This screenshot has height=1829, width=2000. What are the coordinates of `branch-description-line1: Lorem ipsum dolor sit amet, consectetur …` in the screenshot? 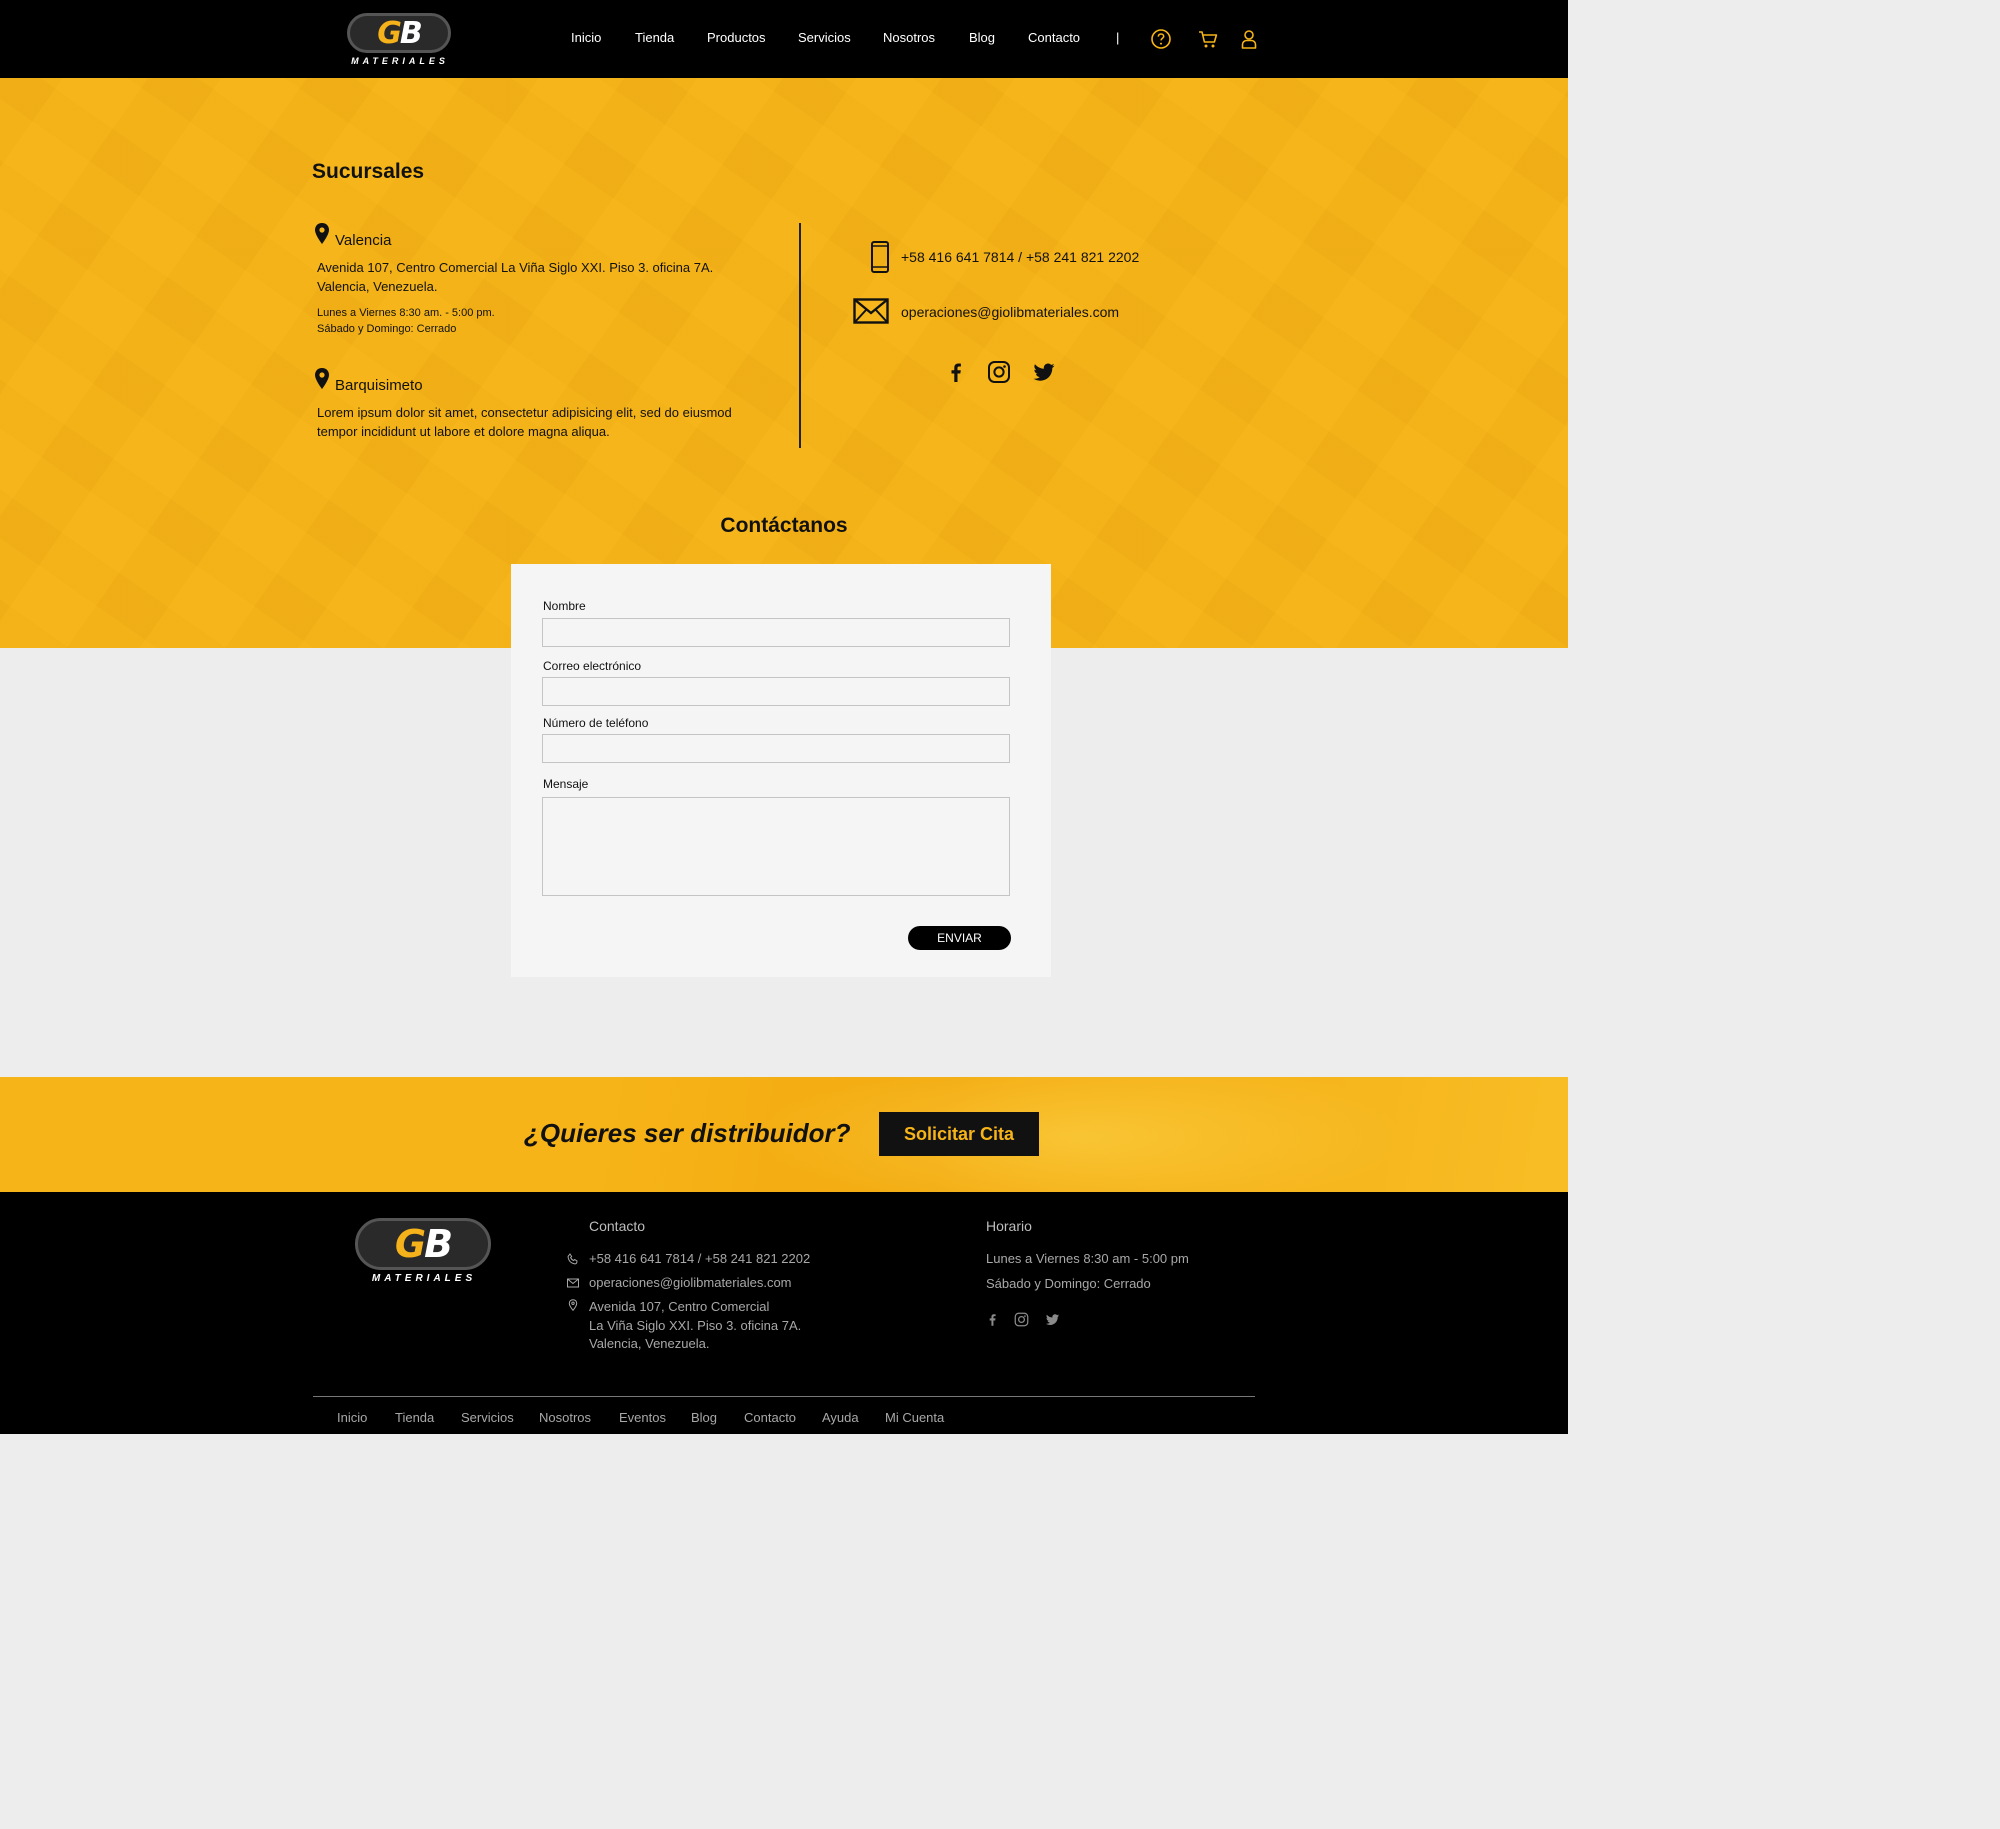 It's located at (524, 412).